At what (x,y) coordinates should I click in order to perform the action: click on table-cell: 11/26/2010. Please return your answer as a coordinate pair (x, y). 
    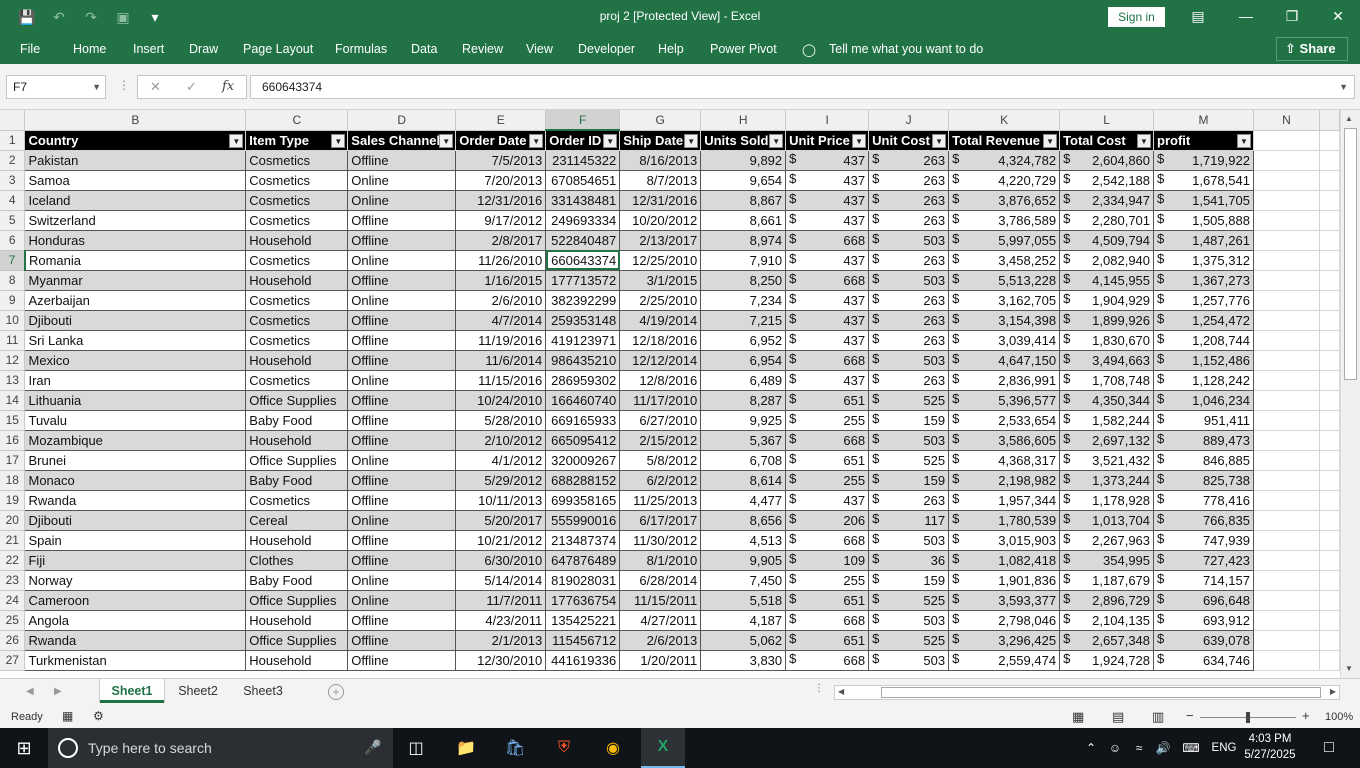
    Looking at the image, I should click on (501, 260).